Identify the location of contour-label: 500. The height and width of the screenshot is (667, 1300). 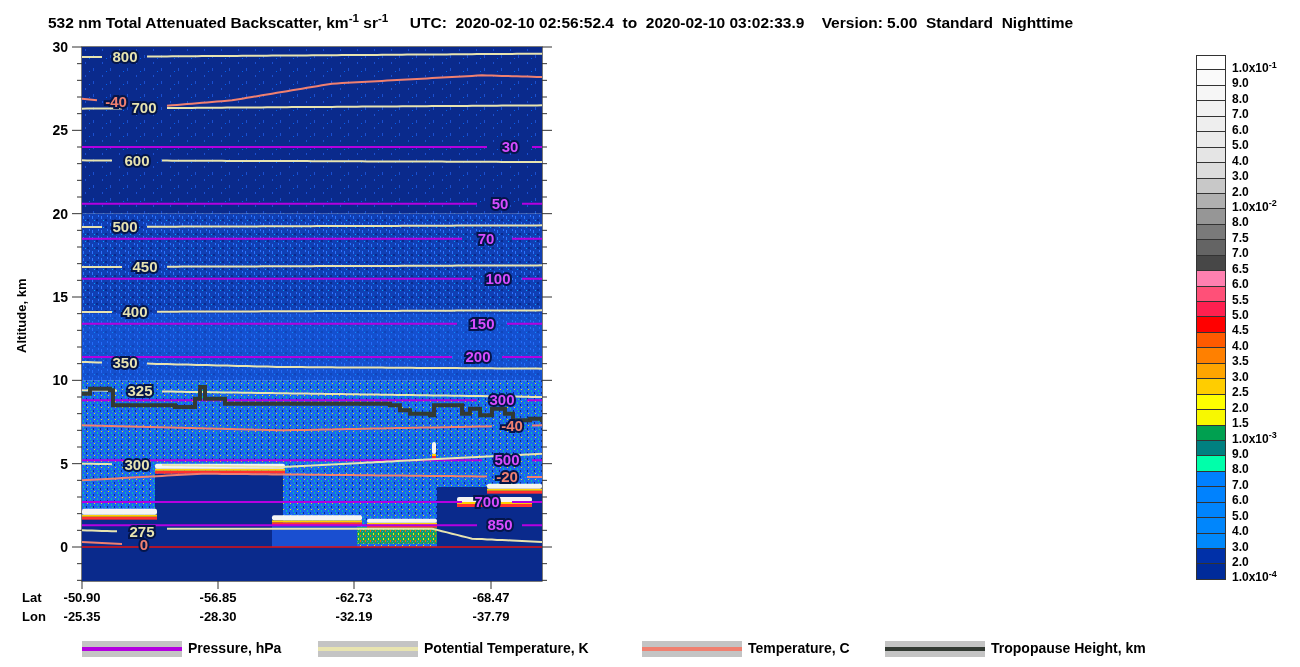
(125, 226).